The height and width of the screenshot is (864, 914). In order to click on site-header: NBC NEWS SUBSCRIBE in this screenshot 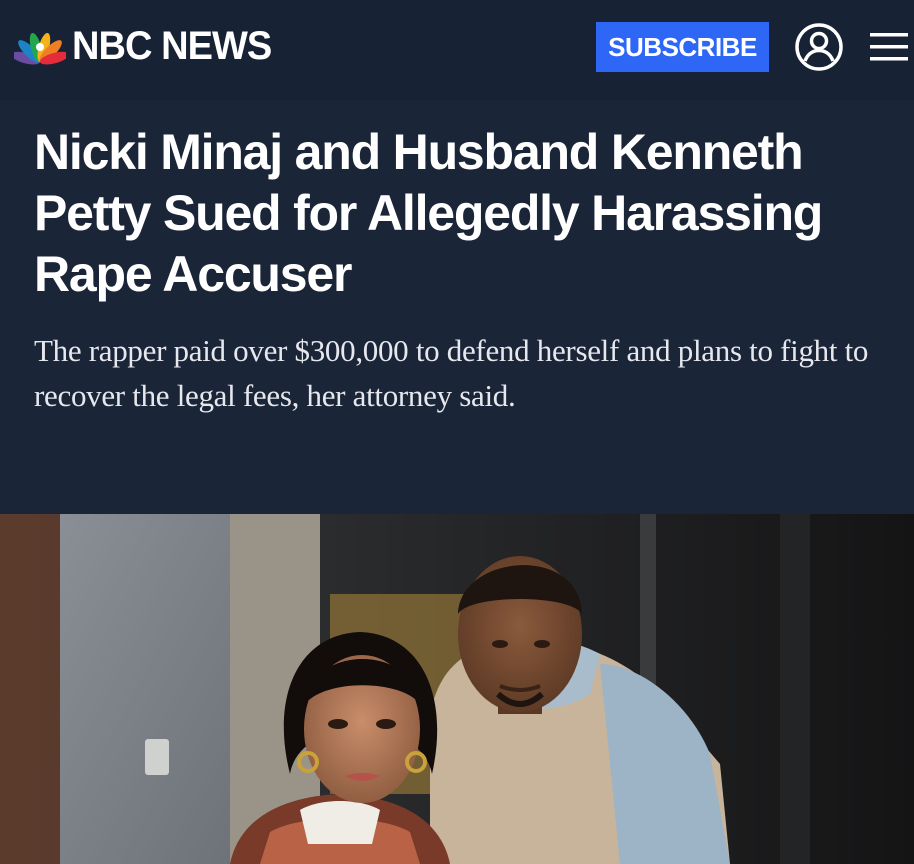, I will do `click(457, 50)`.